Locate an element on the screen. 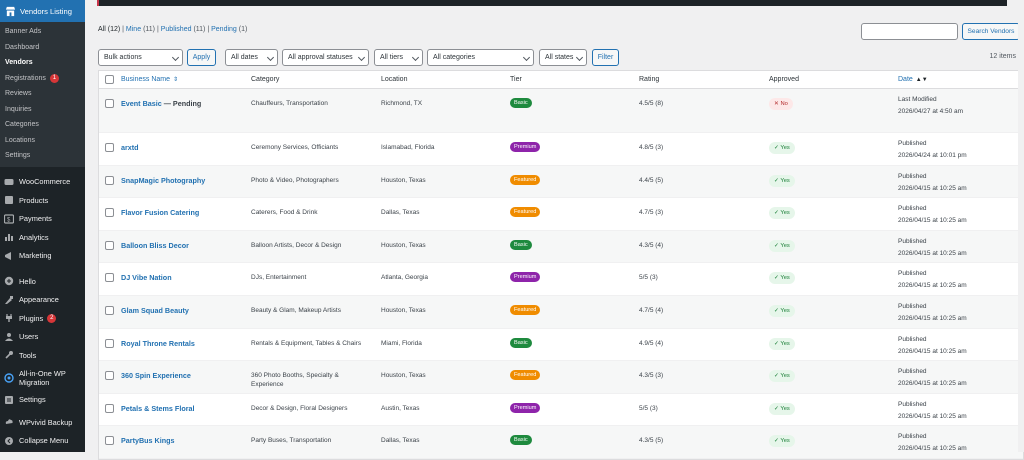 The height and width of the screenshot is (460, 1024). submenu-item-inquiries: Inquiries is located at coordinates (42, 110).